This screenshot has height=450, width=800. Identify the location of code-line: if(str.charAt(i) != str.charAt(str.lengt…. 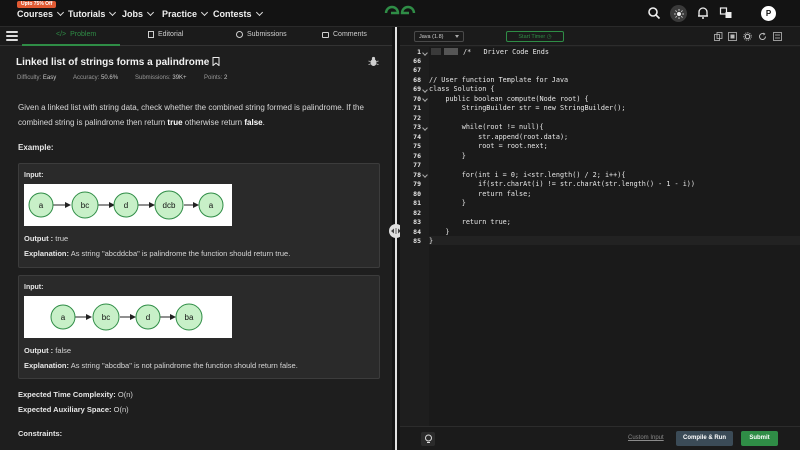
(562, 184).